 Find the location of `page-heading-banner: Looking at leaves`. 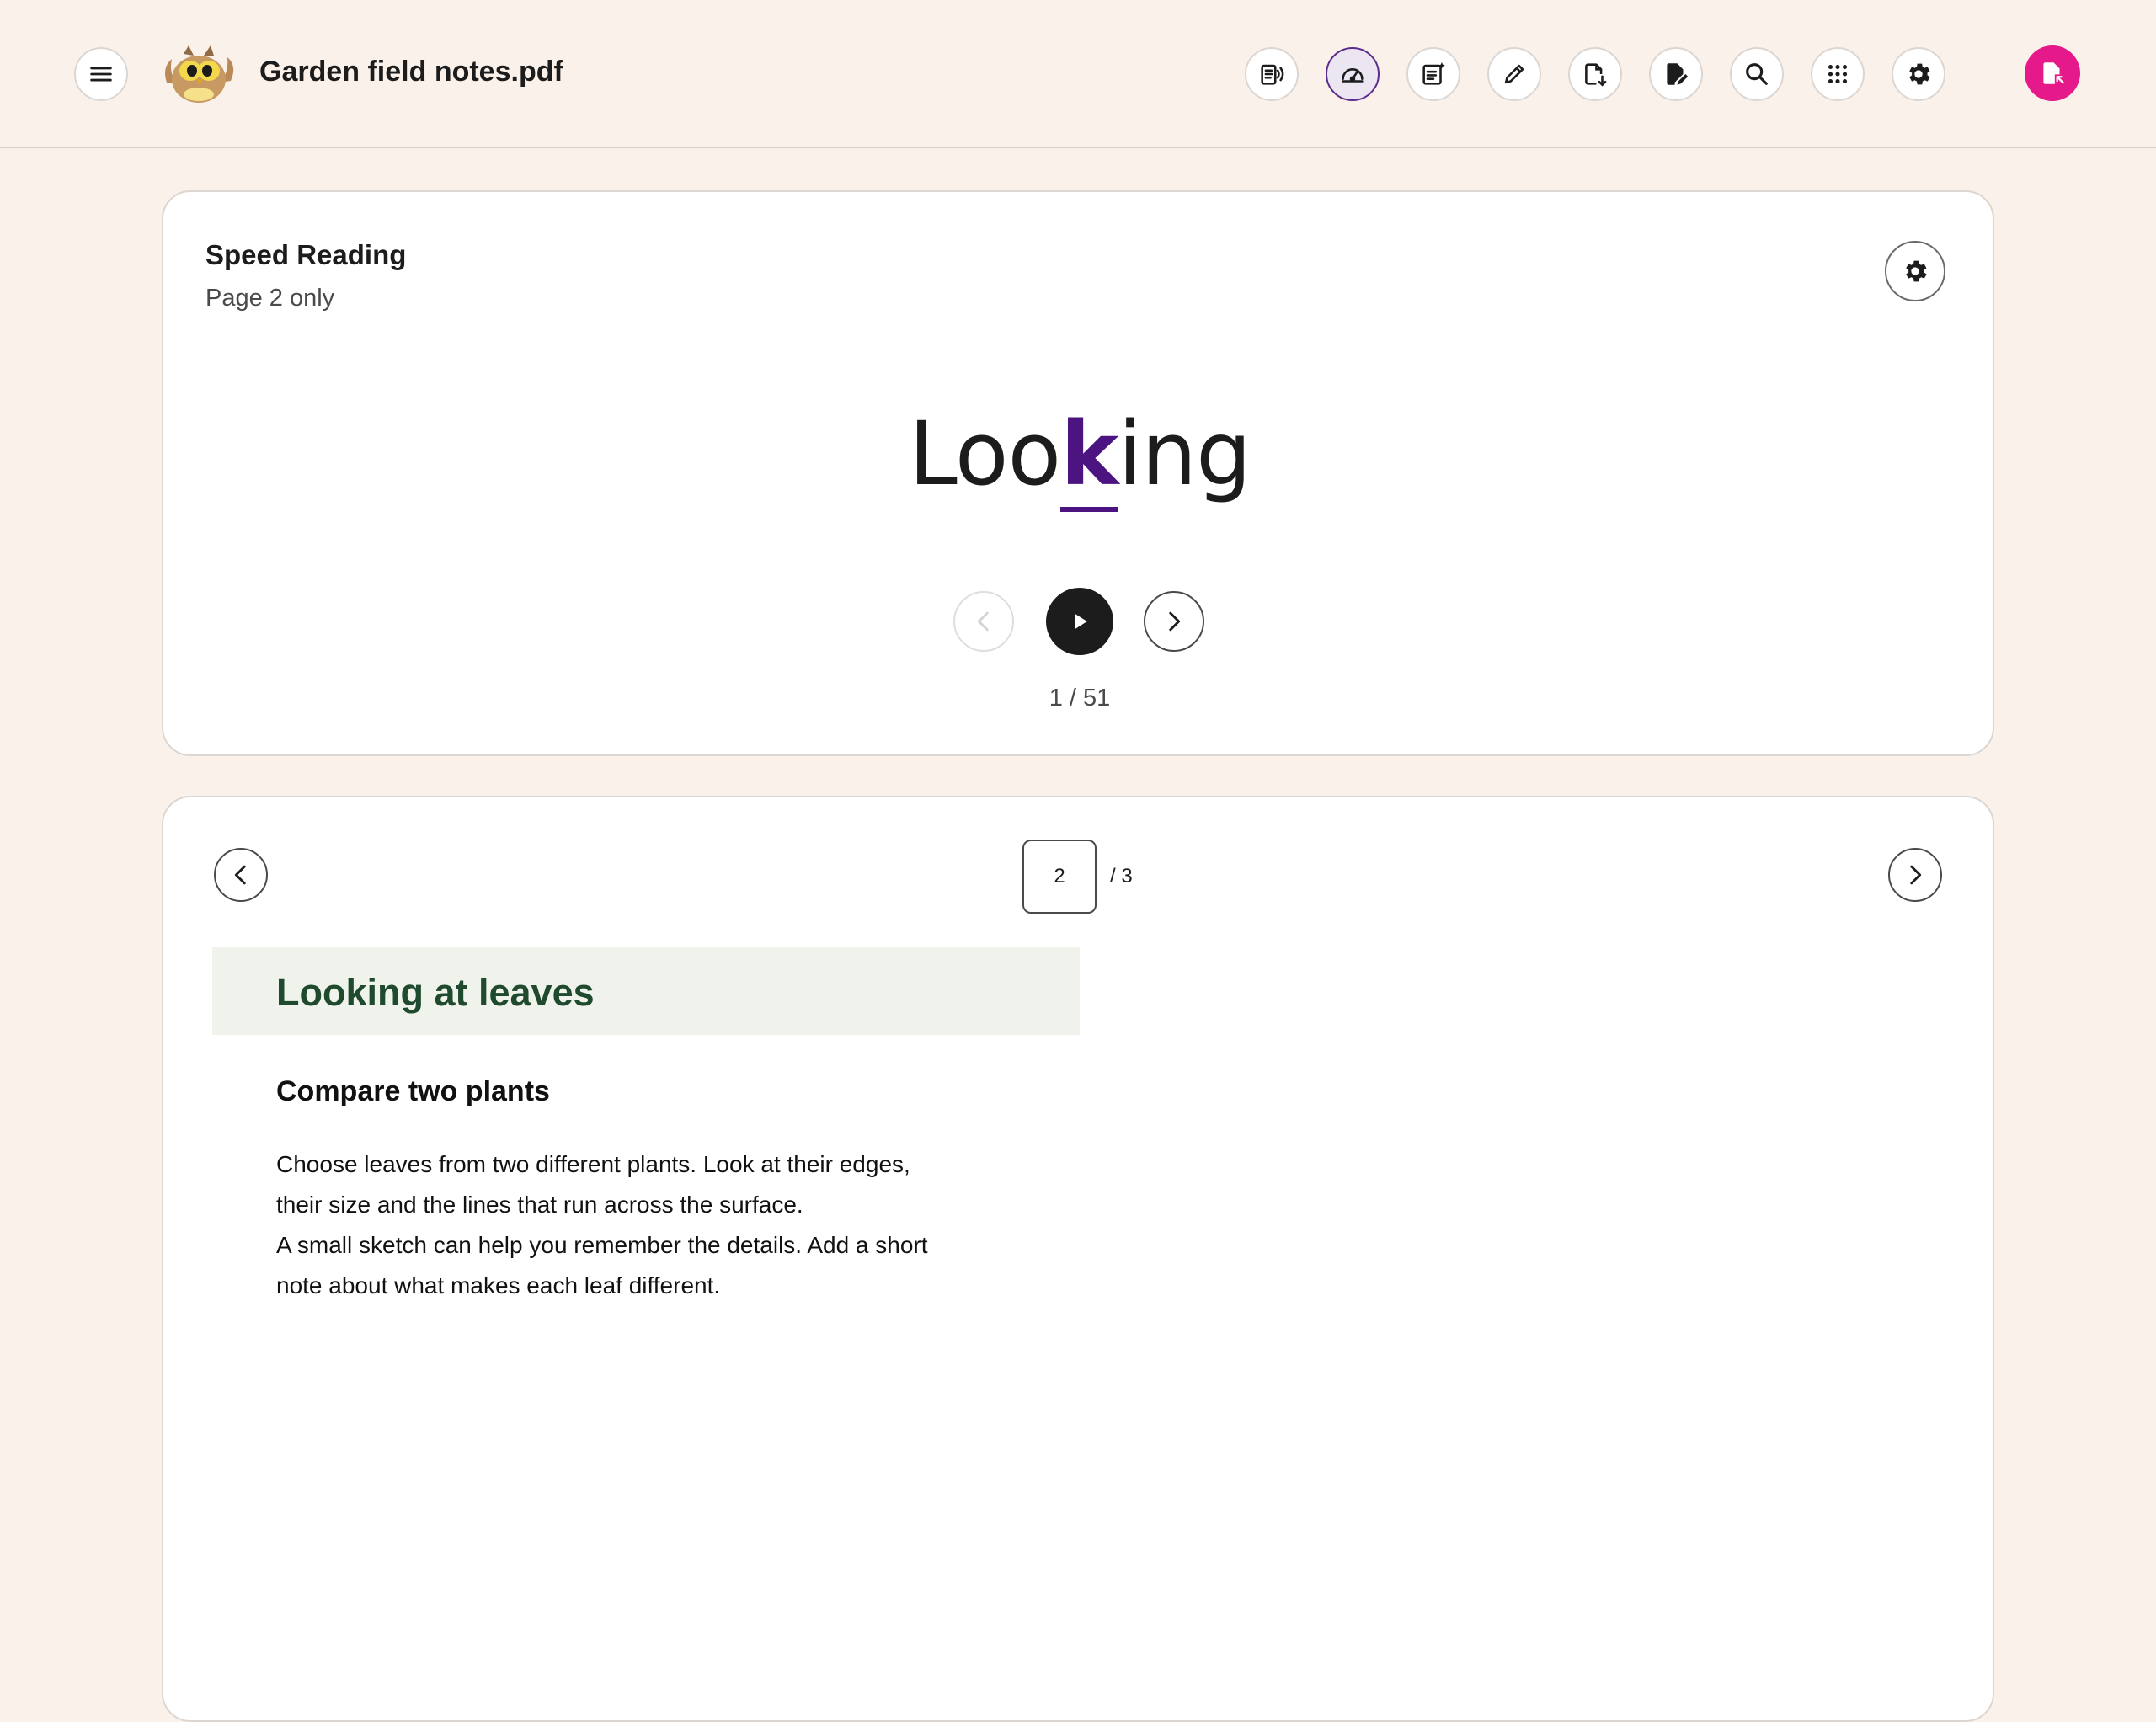

page-heading-banner: Looking at leaves is located at coordinates (646, 991).